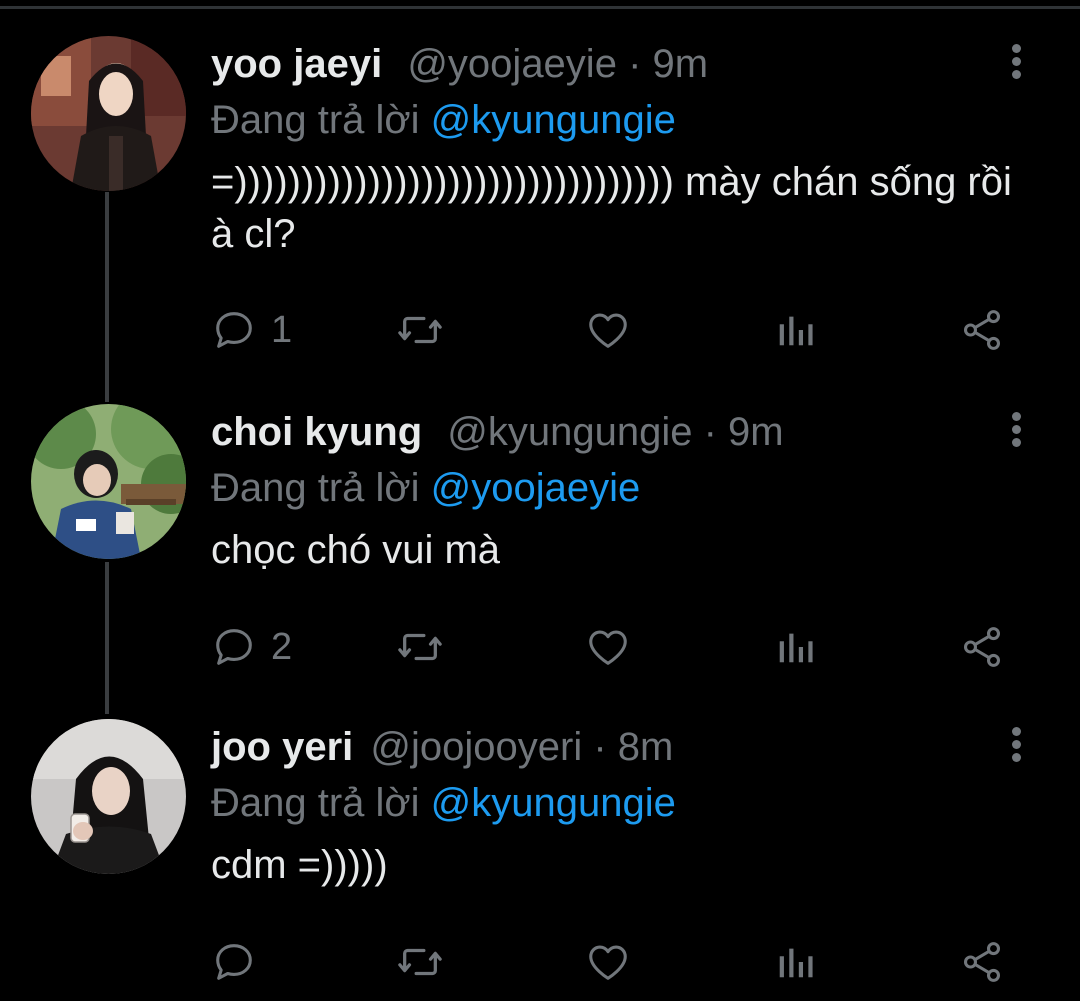 The width and height of the screenshot is (1080, 1001). Describe the element at coordinates (1016, 747) in the screenshot. I see `more-options-icon` at that location.